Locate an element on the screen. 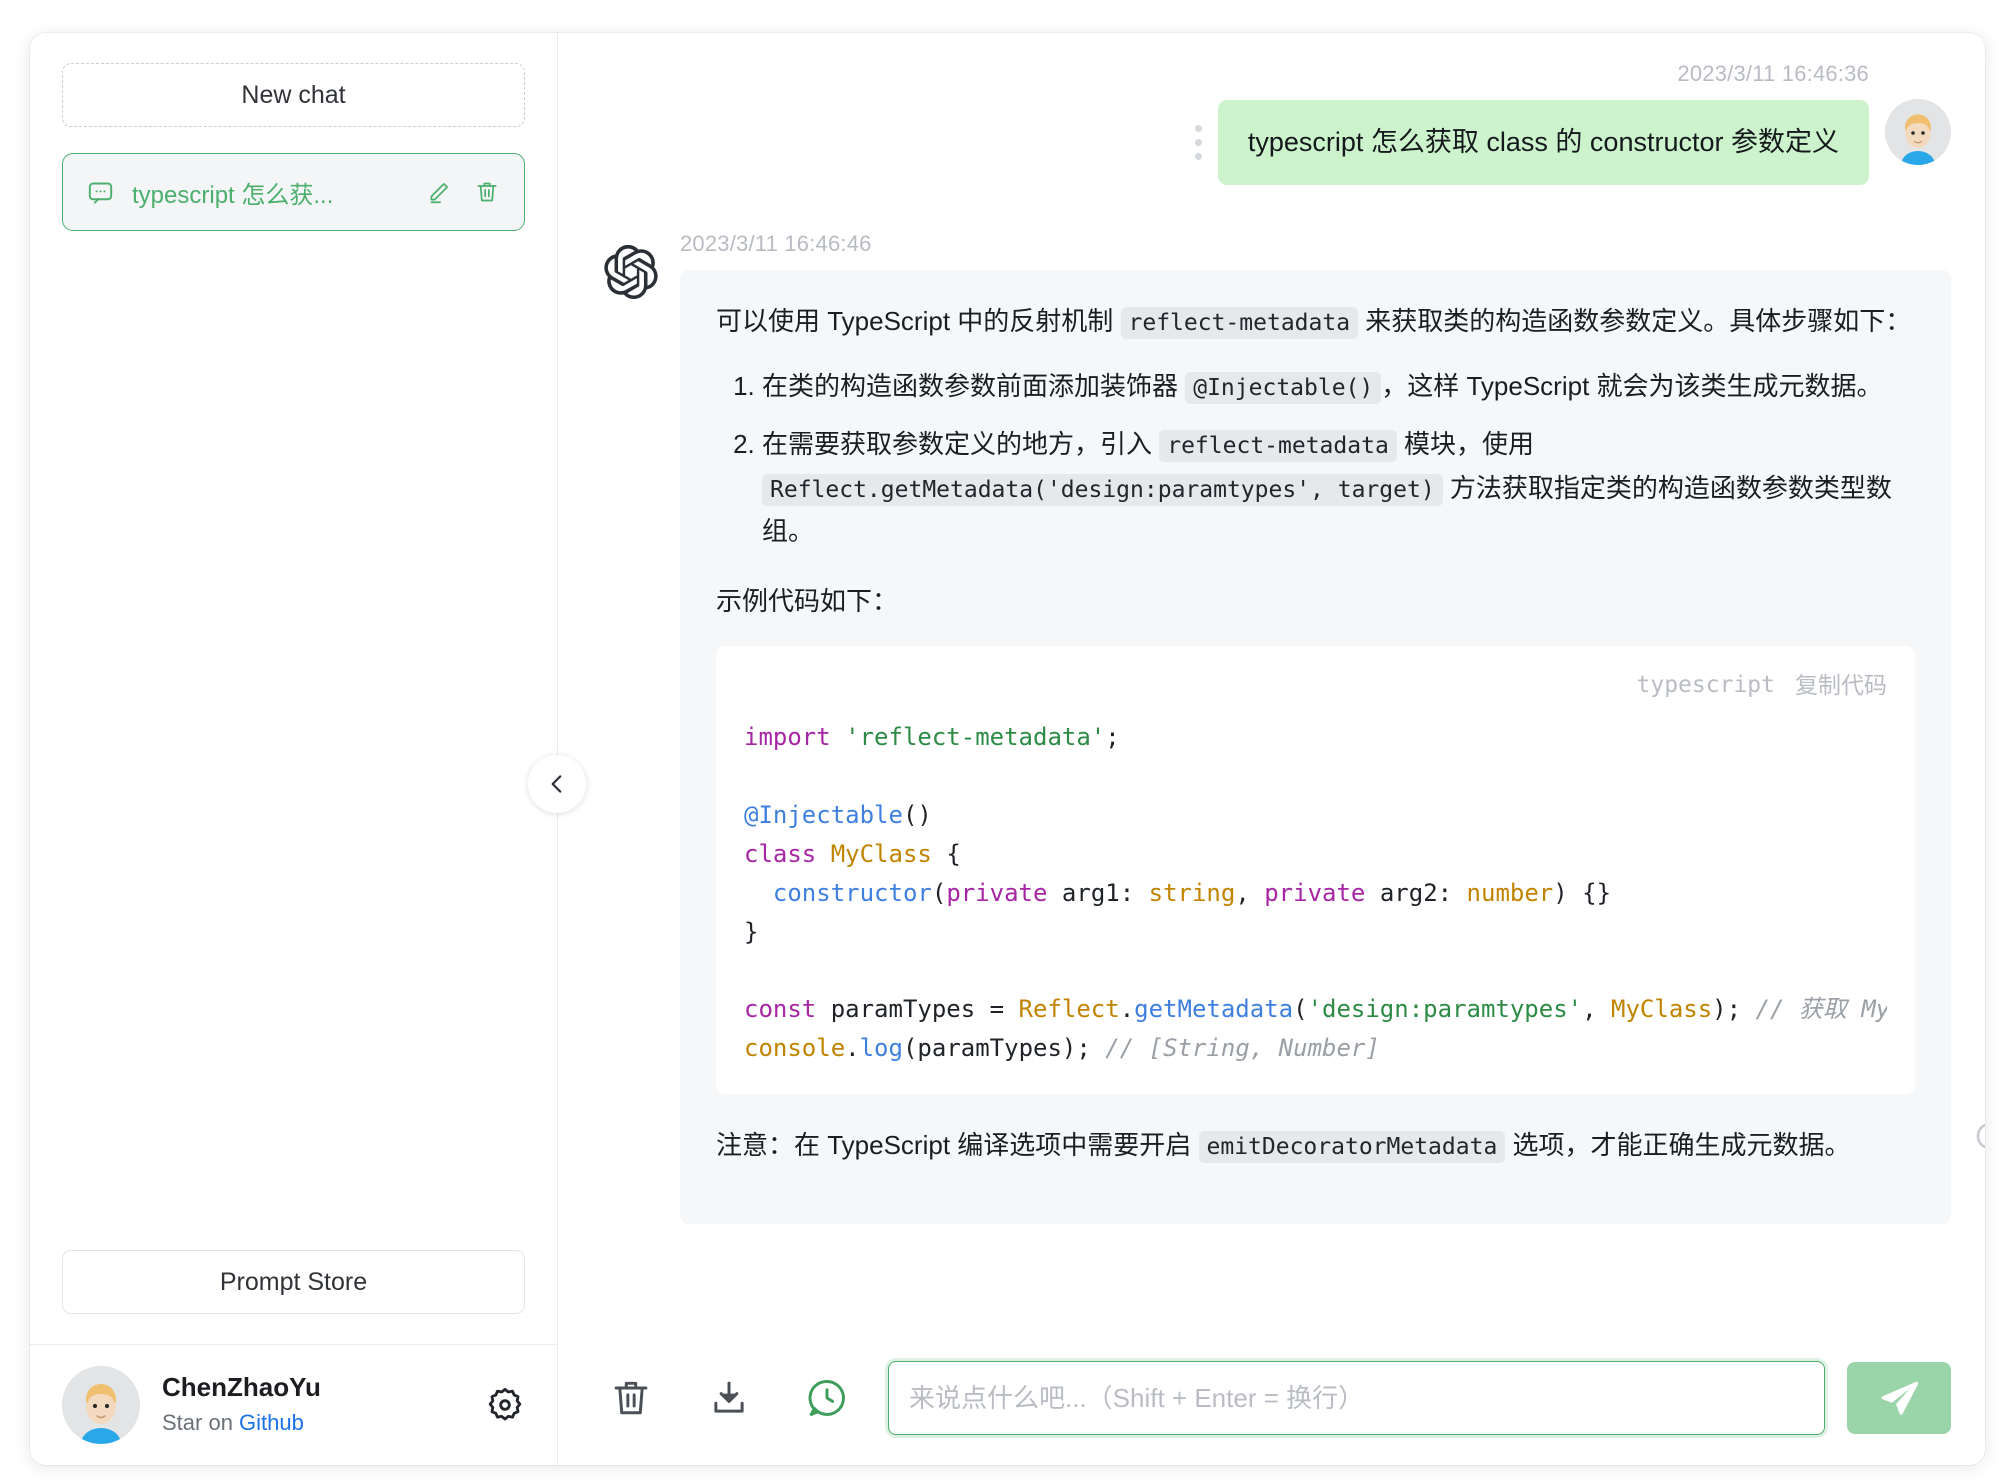  code-language-label: typescript is located at coordinates (1705, 684).